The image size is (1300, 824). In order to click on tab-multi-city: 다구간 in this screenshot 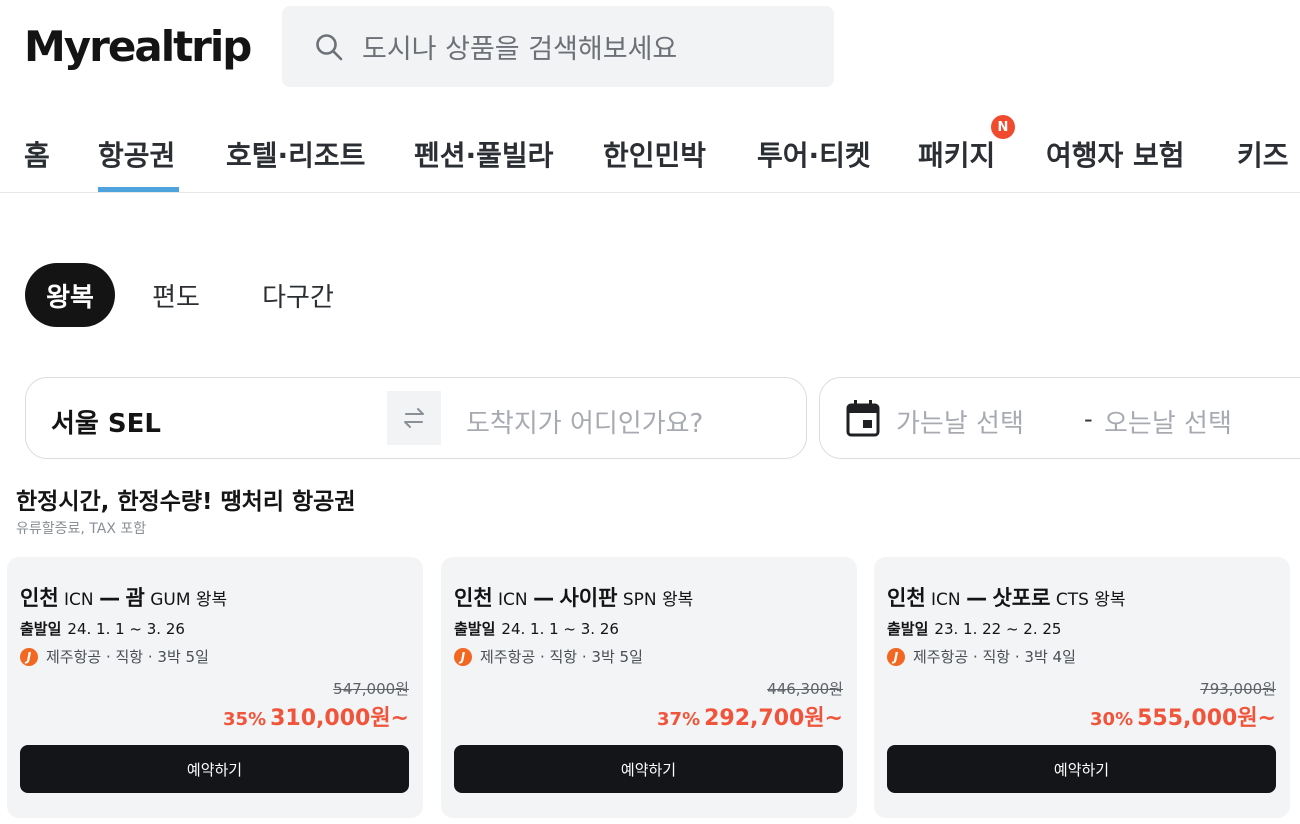, I will do `click(298, 295)`.